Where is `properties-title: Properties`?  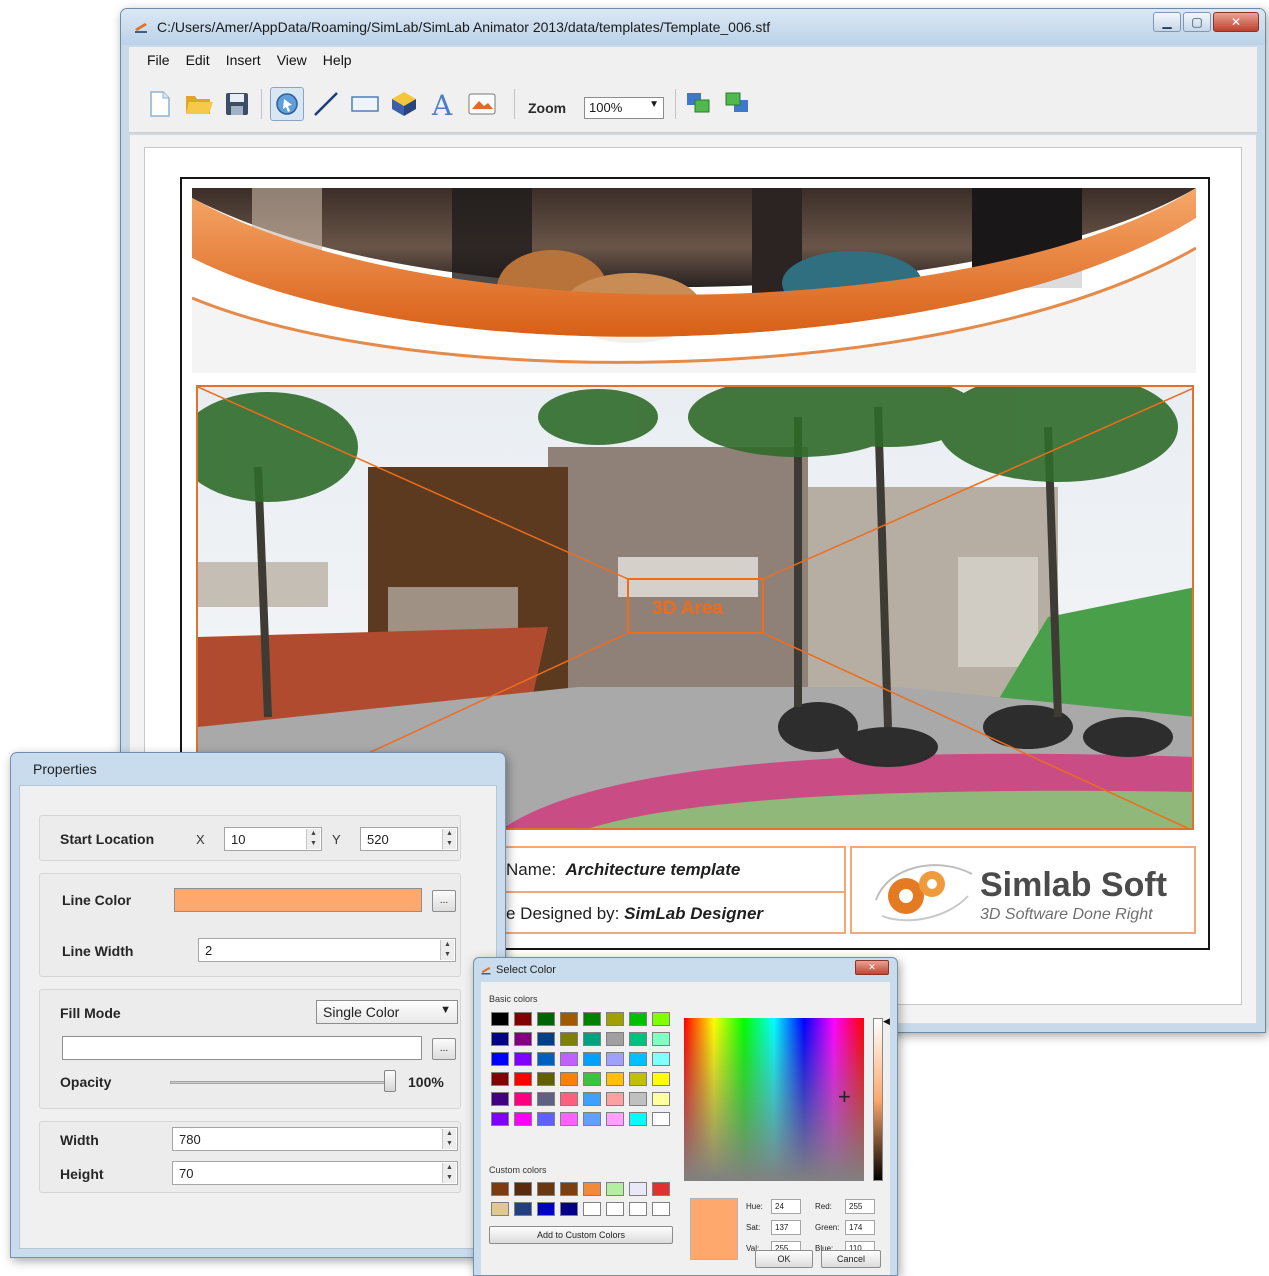
properties-title: Properties is located at coordinates (65, 769).